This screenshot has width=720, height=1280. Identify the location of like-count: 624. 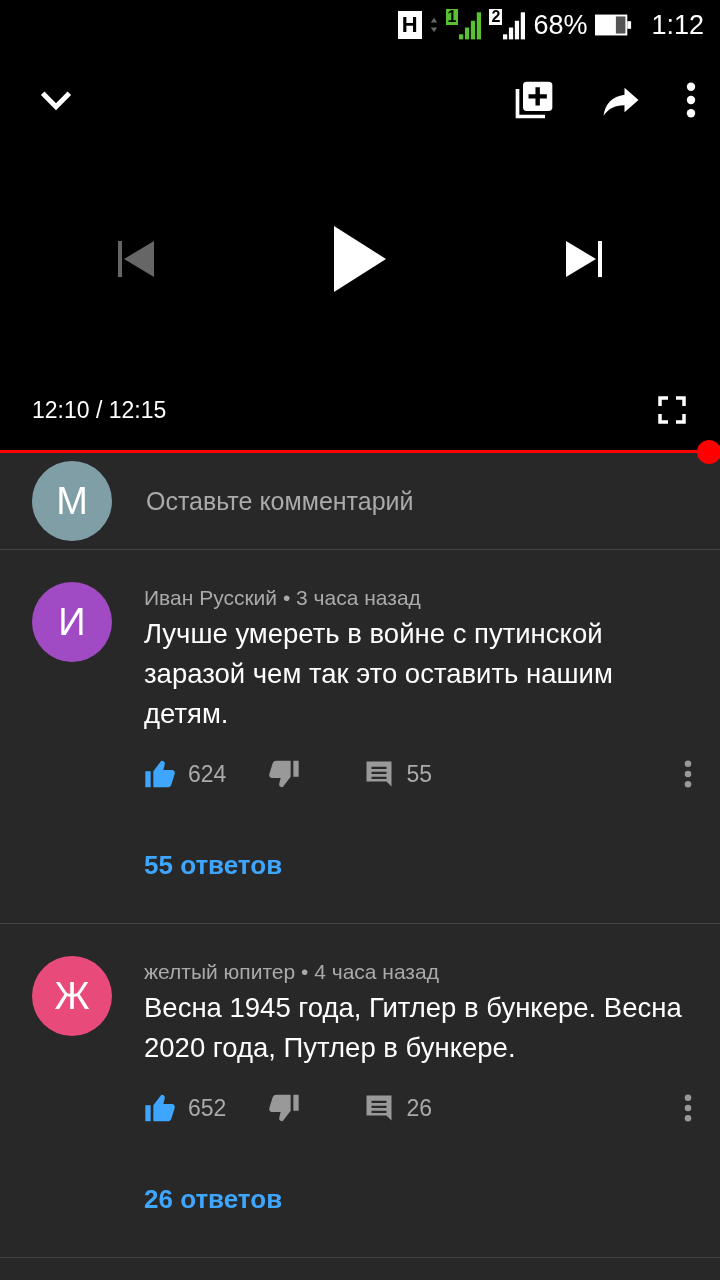
(207, 774).